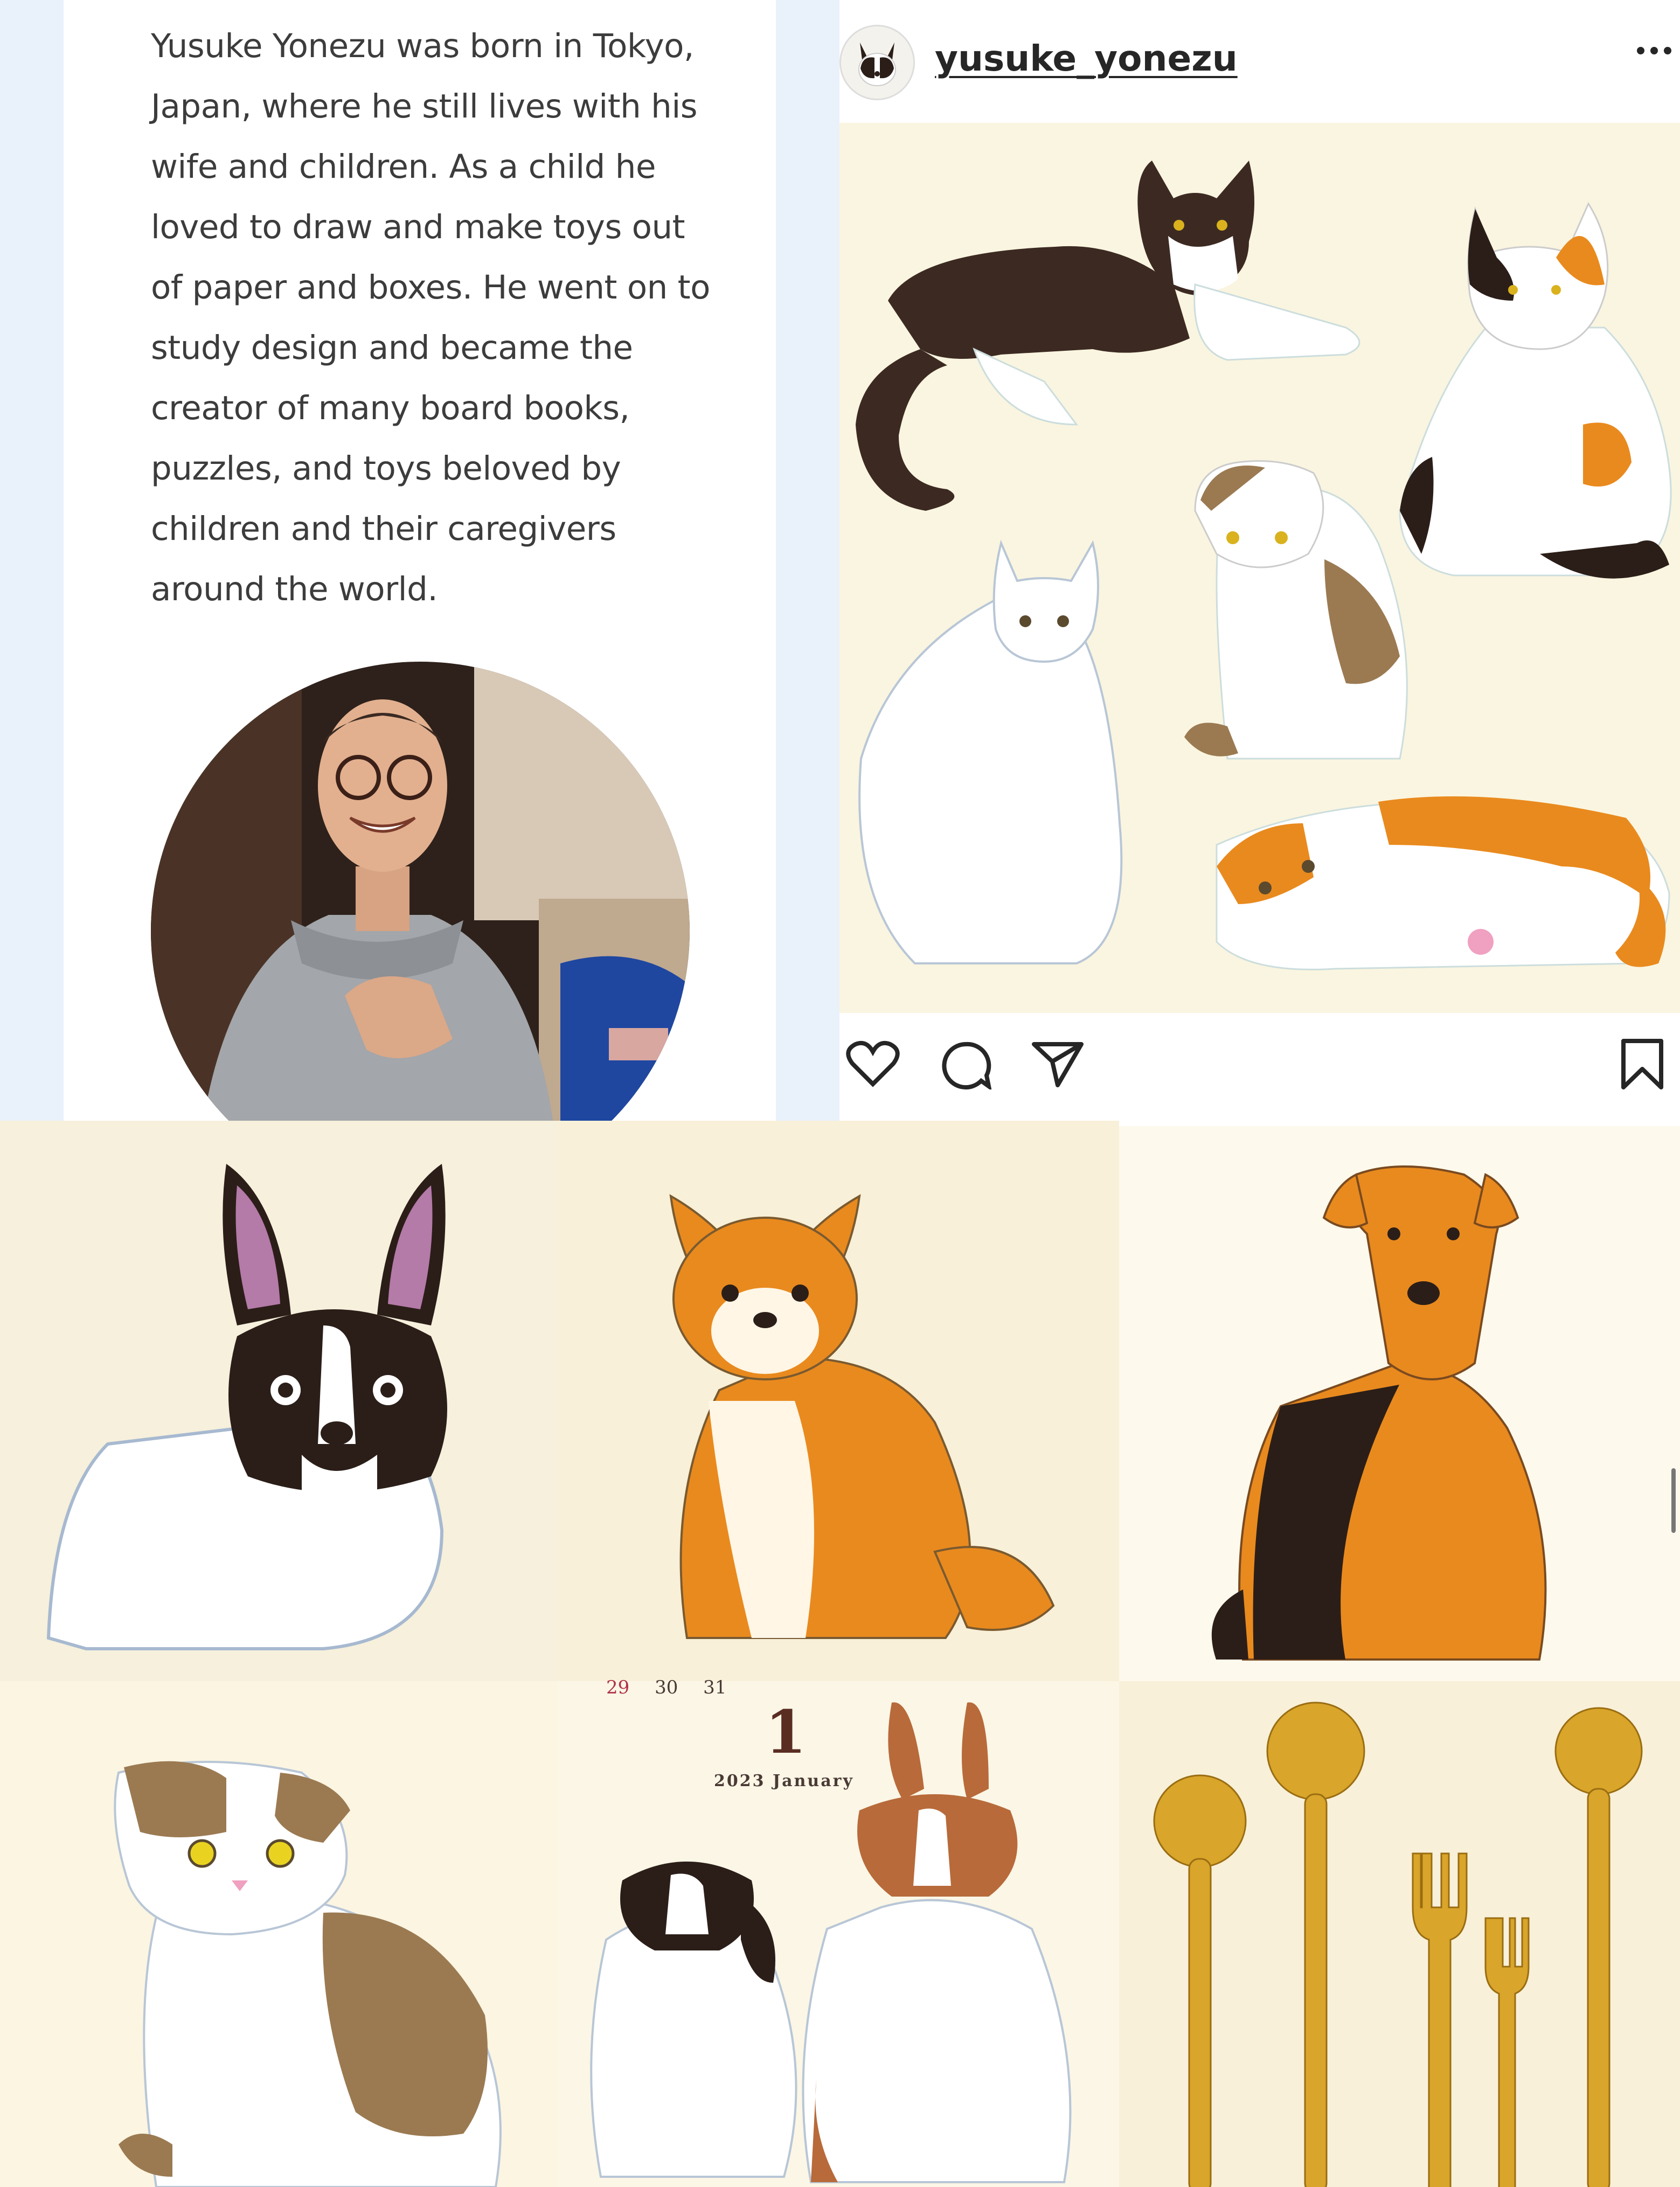  Describe the element at coordinates (1654, 51) in the screenshot. I see `more-horizontal-icon` at that location.